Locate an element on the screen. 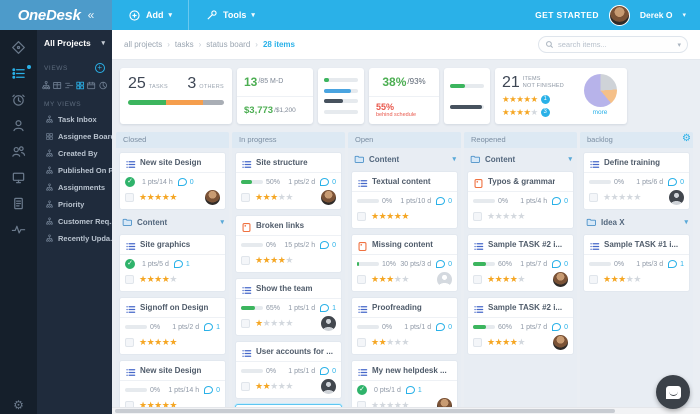  users-icon is located at coordinates (18, 151).